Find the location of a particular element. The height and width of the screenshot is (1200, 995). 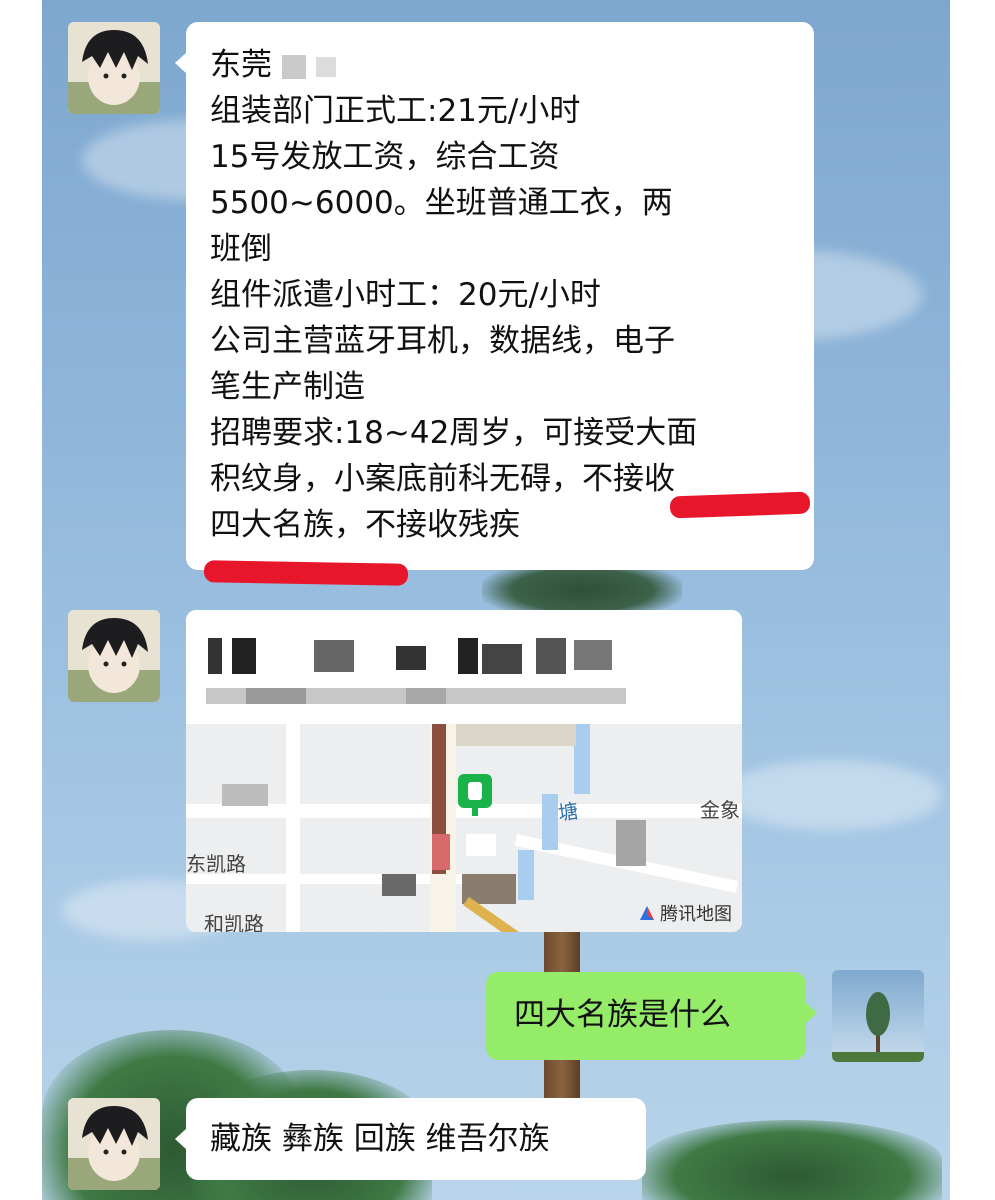

my-avatar is located at coordinates (878, 1016).